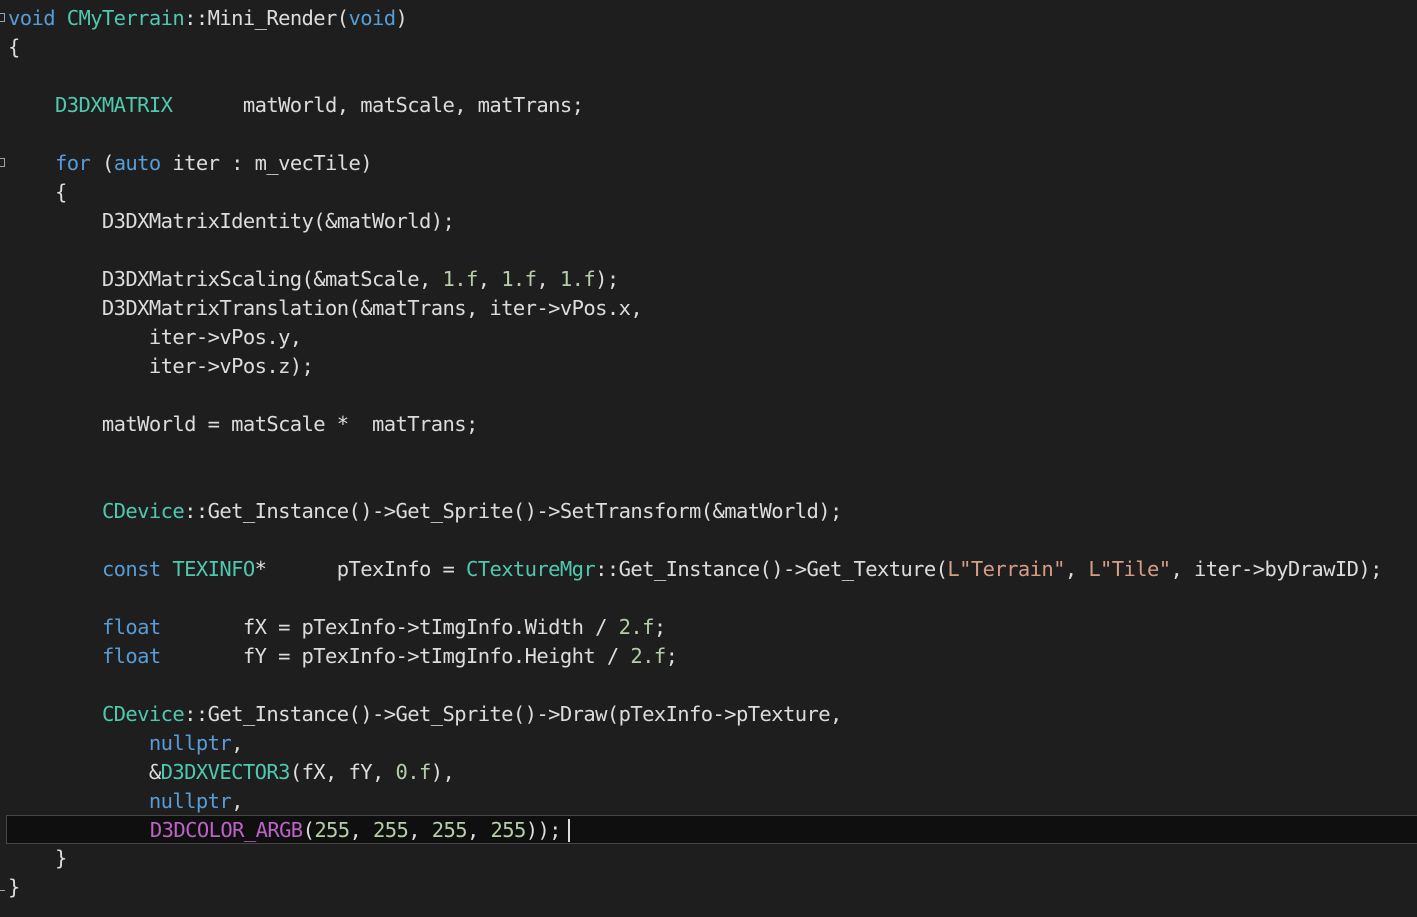 Image resolution: width=1417 pixels, height=917 pixels. I want to click on code-token: * pTexInfo =, so click(360, 569).